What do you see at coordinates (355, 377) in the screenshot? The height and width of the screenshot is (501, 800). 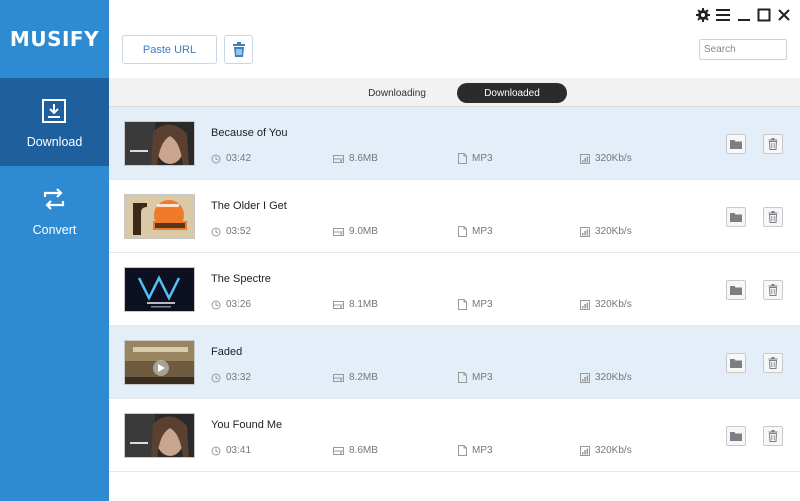 I see `file-size: 8.2MB` at bounding box center [355, 377].